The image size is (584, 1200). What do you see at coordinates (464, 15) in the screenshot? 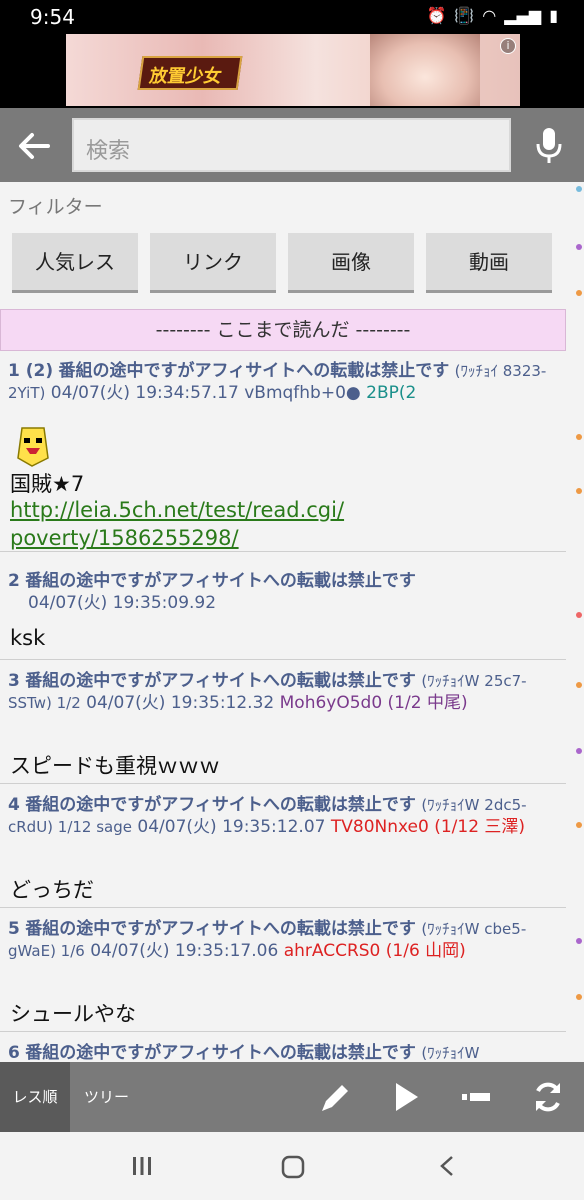
I see `vibrate-icon: 📳` at bounding box center [464, 15].